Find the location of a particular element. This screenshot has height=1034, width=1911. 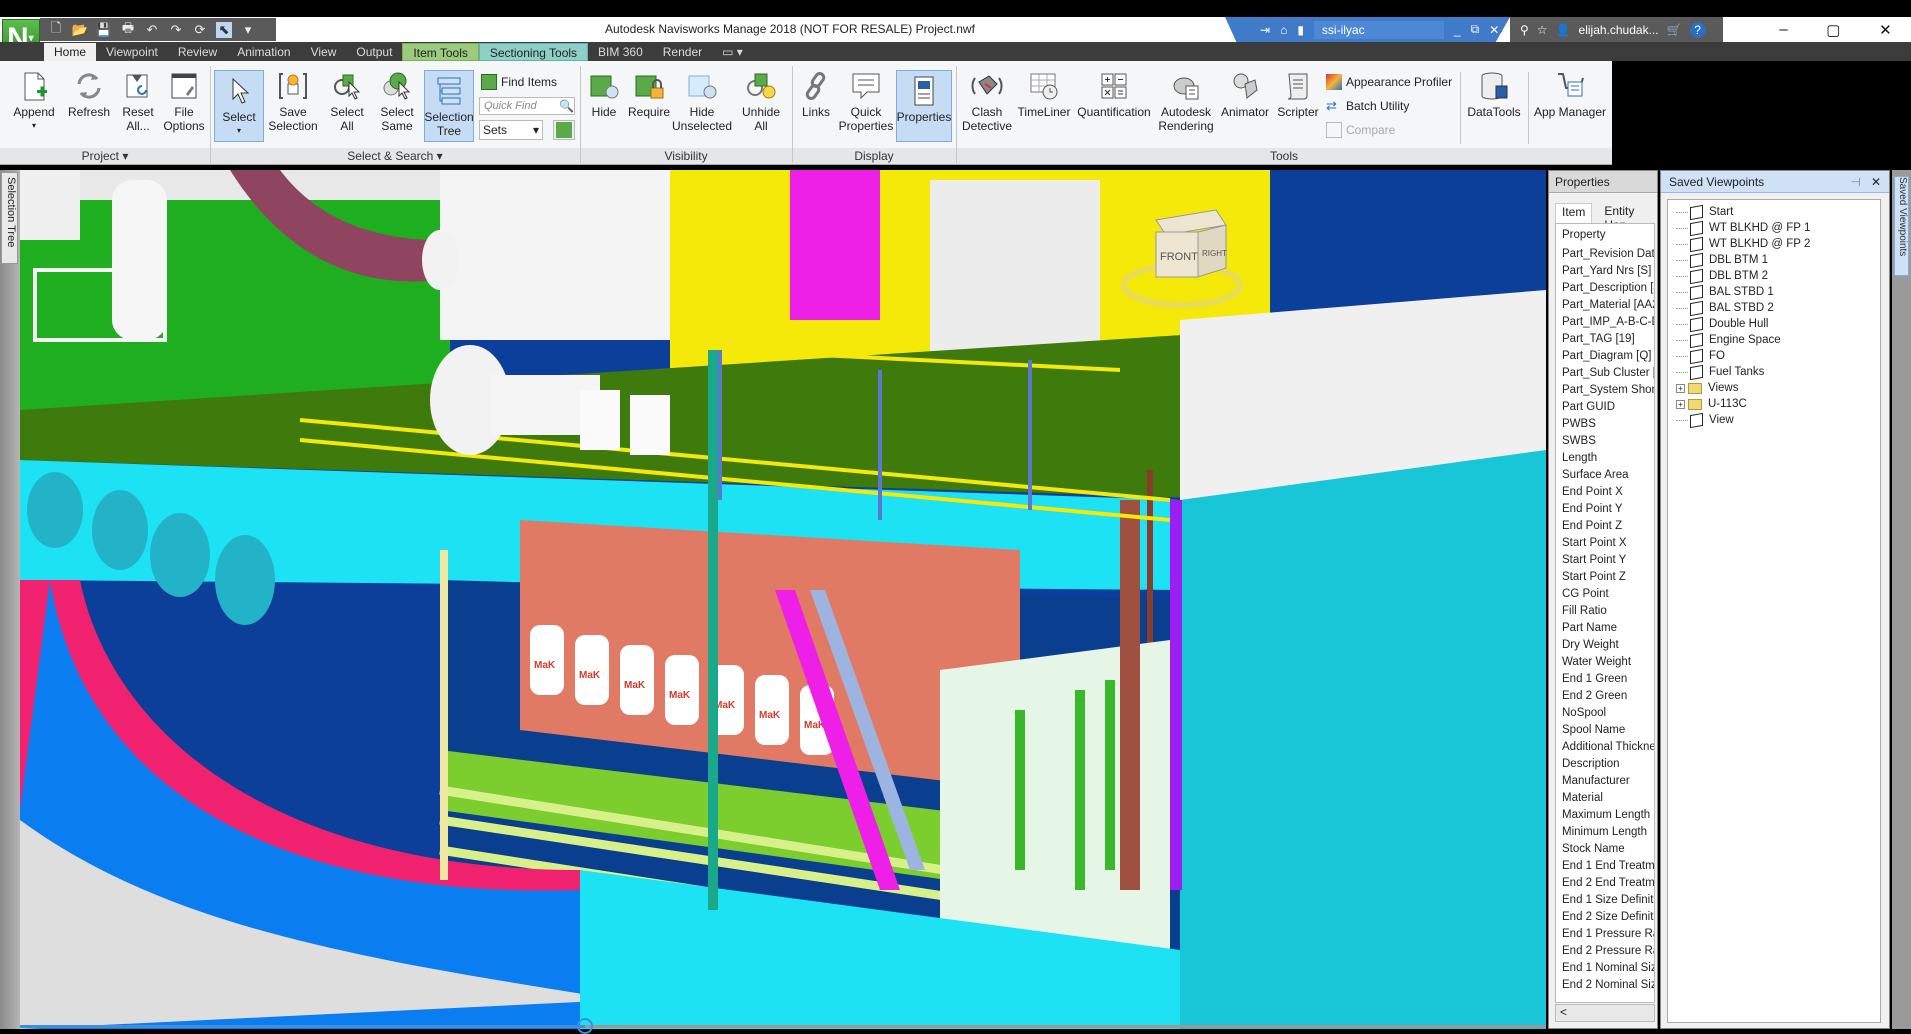

property-row: End 1 Size Definitio is located at coordinates (1605, 900).